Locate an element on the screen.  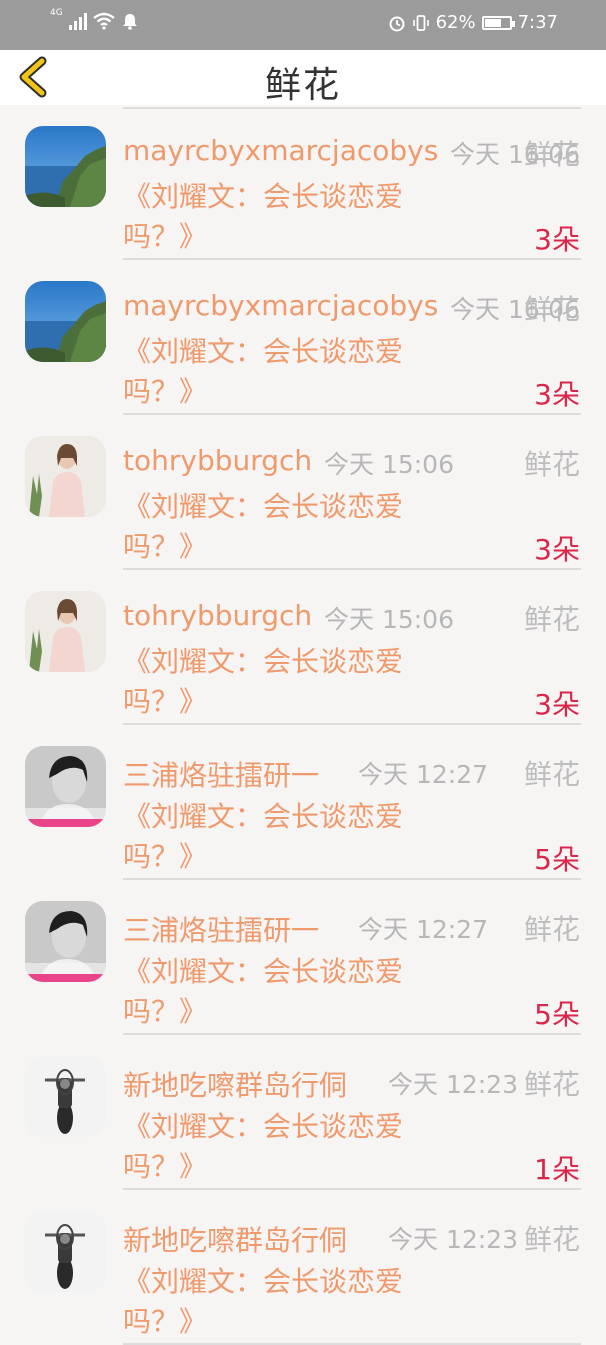
battery-percent: 62% is located at coordinates (455, 22).